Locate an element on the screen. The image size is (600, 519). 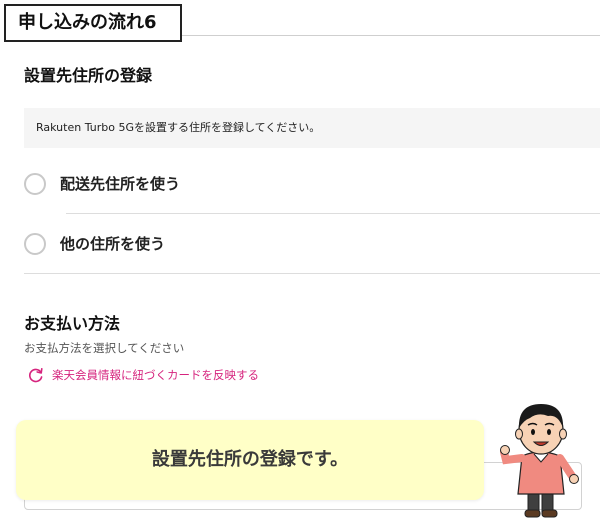
radio-option-label: 配送先住所を使う is located at coordinates (120, 183).